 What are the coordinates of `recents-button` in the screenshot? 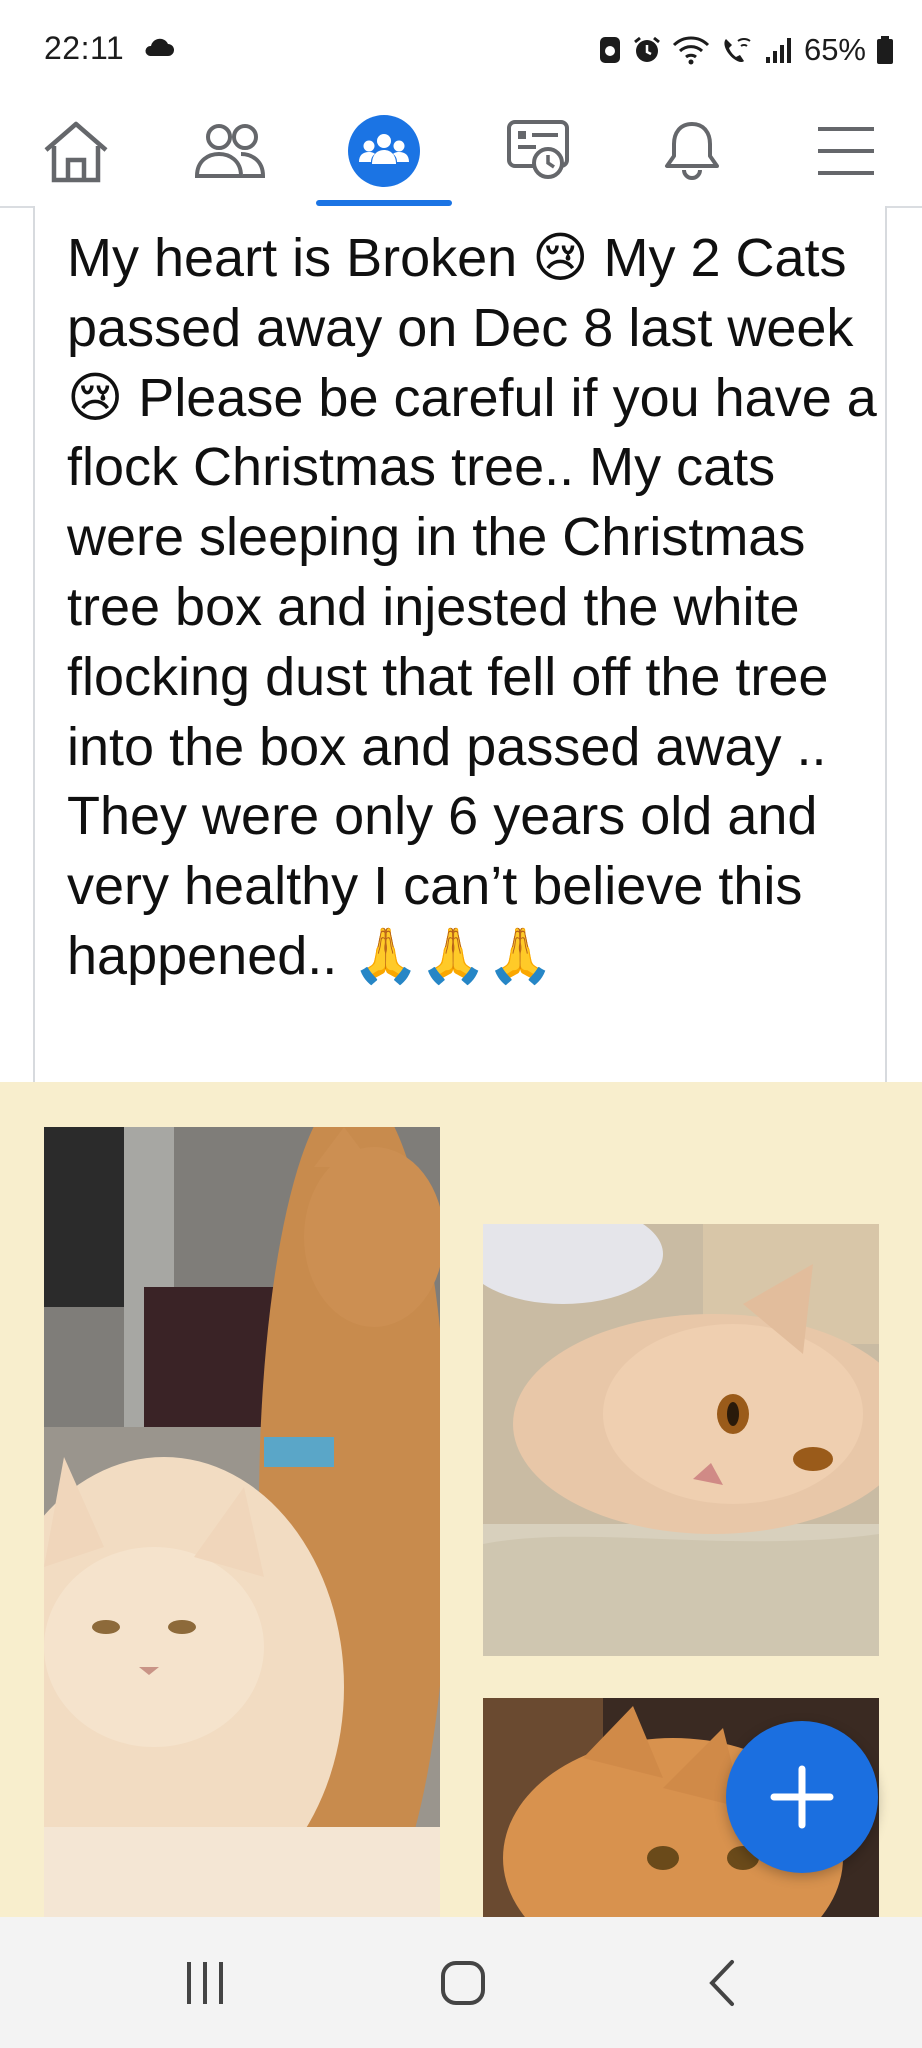 It's located at (205, 1982).